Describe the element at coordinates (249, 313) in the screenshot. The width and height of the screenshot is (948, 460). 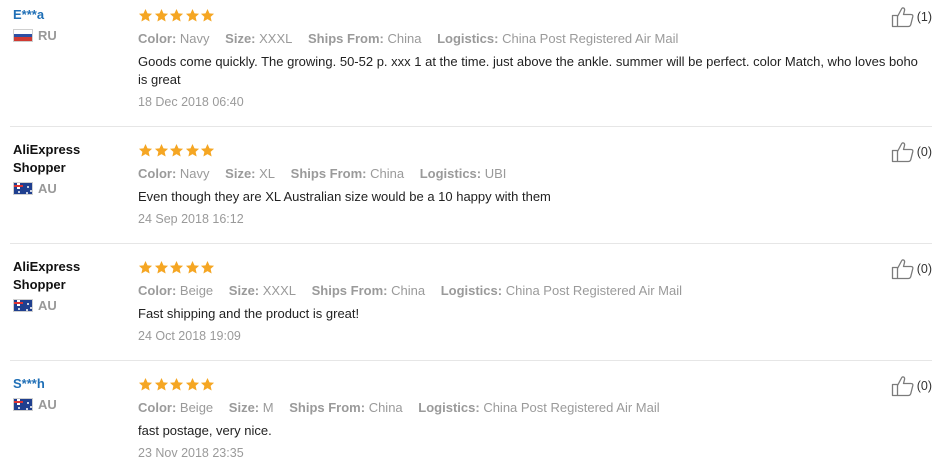
I see `review-text: Fast shipping and the product is great!` at that location.